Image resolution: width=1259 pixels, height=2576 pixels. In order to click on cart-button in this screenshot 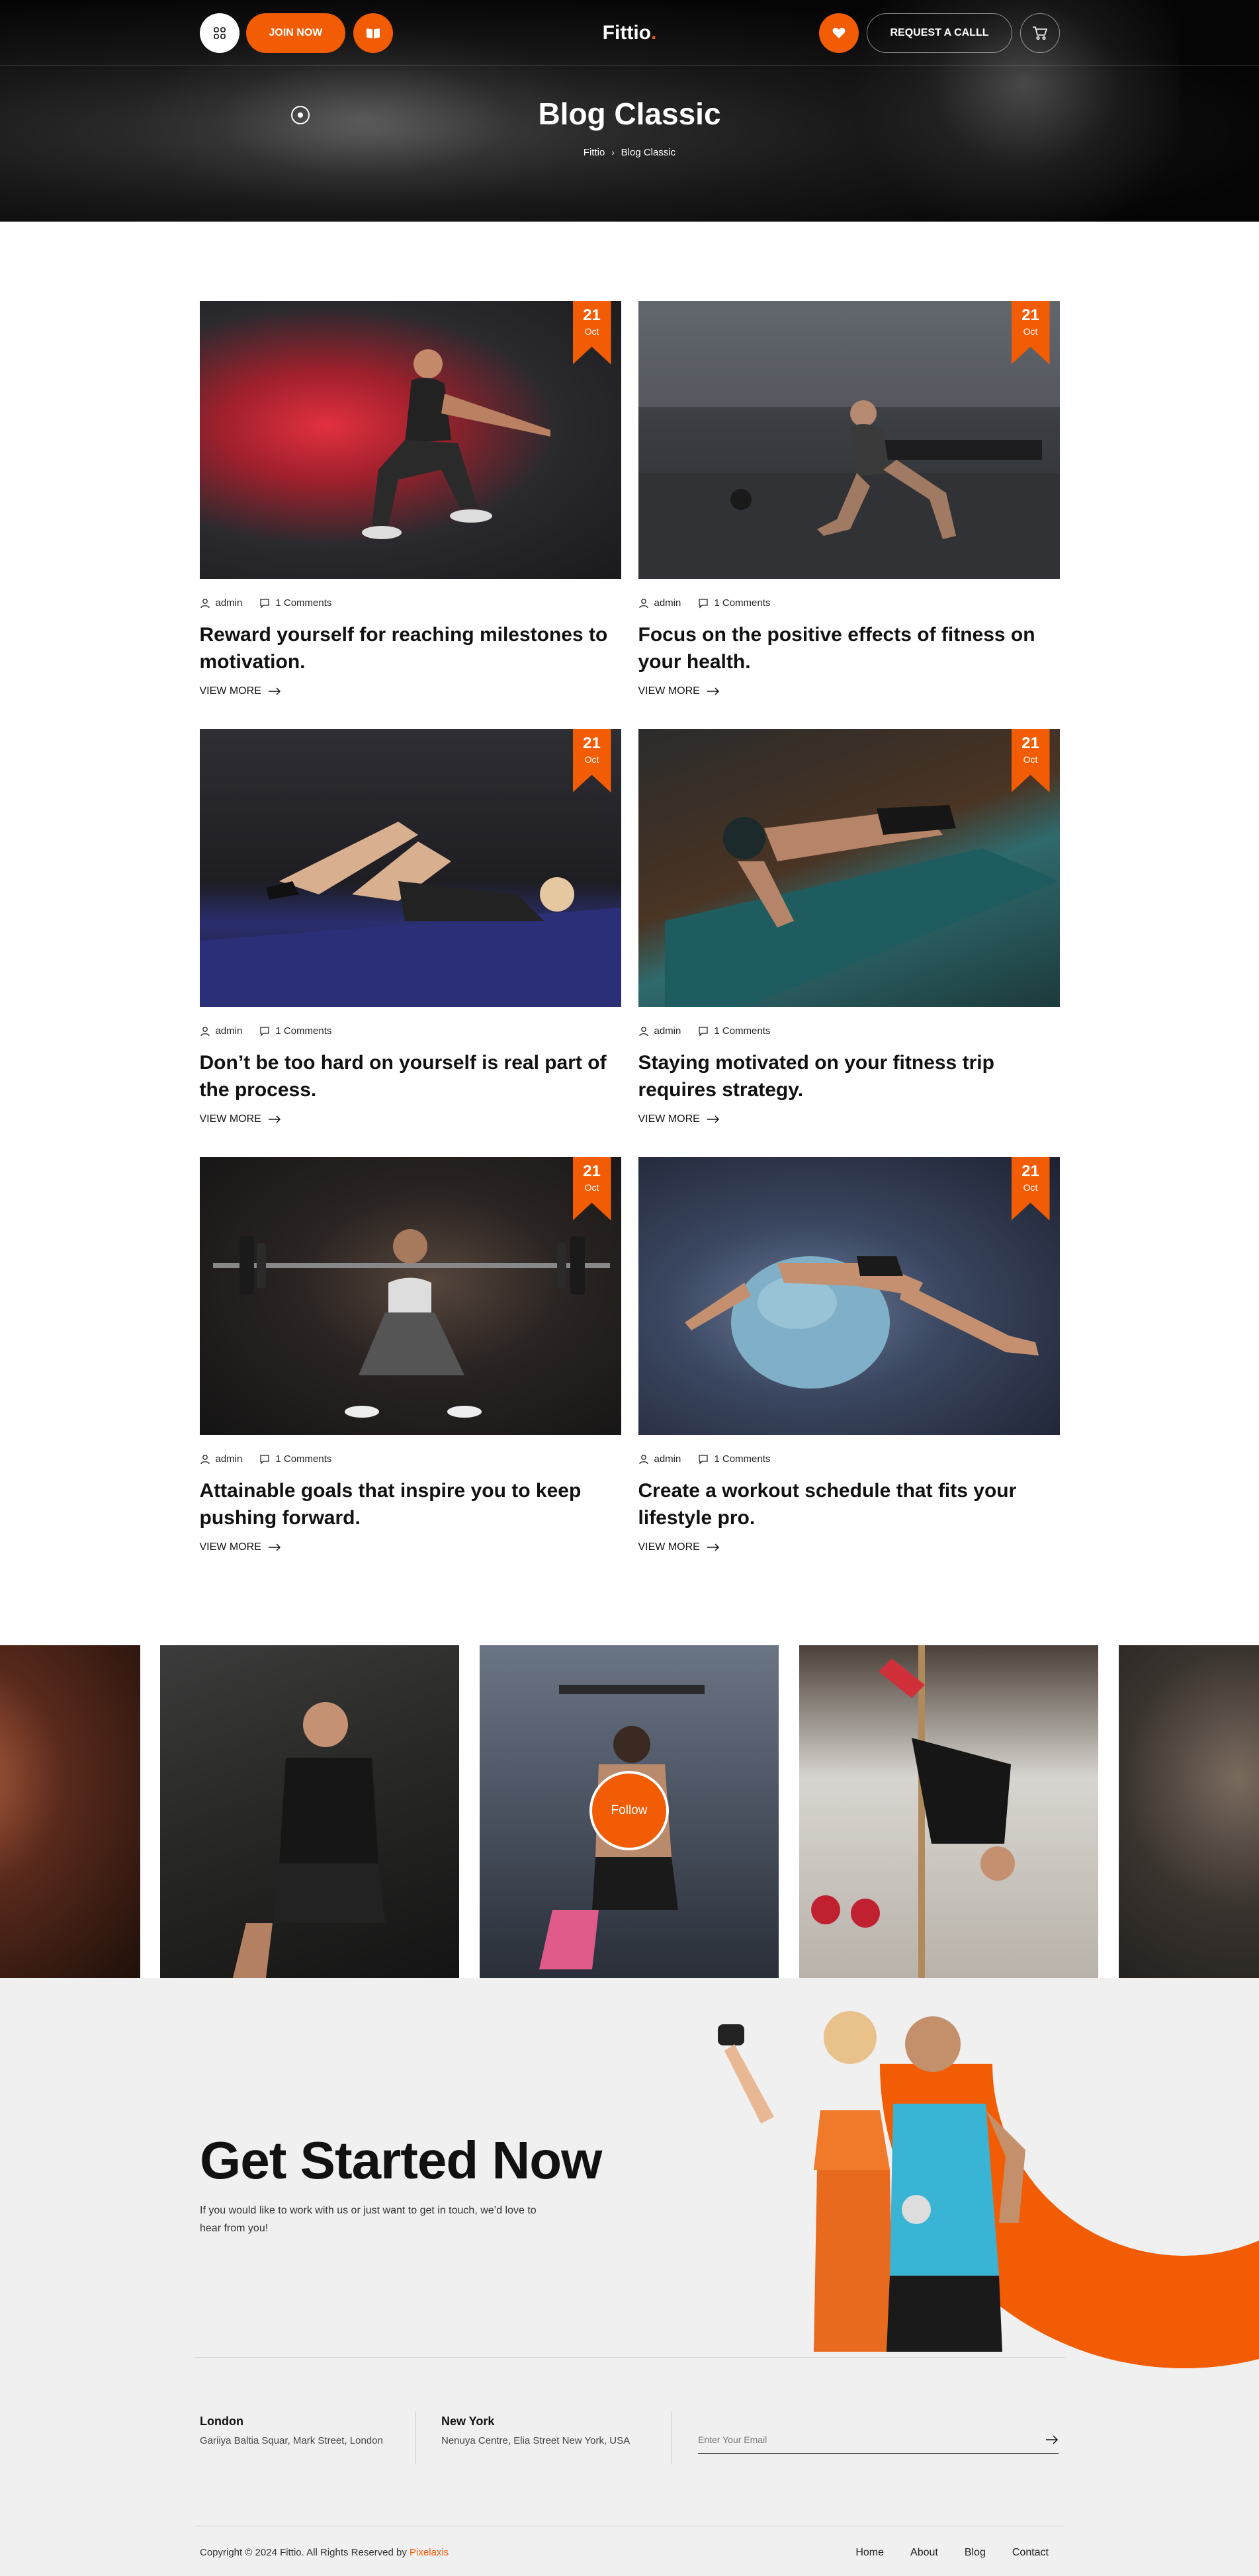, I will do `click(1040, 33)`.